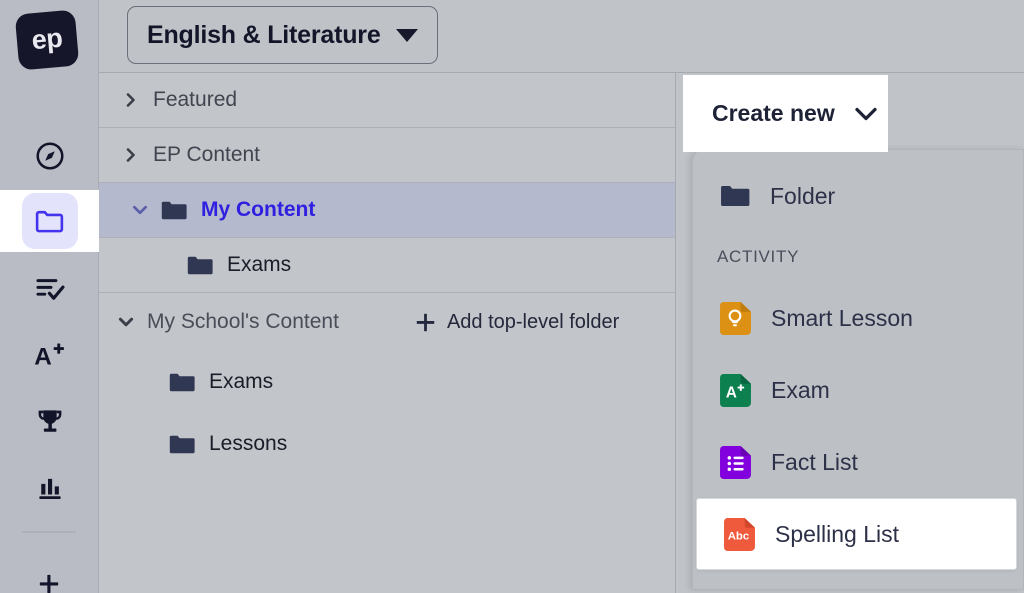  I want to click on rail-item-content, so click(49, 221).